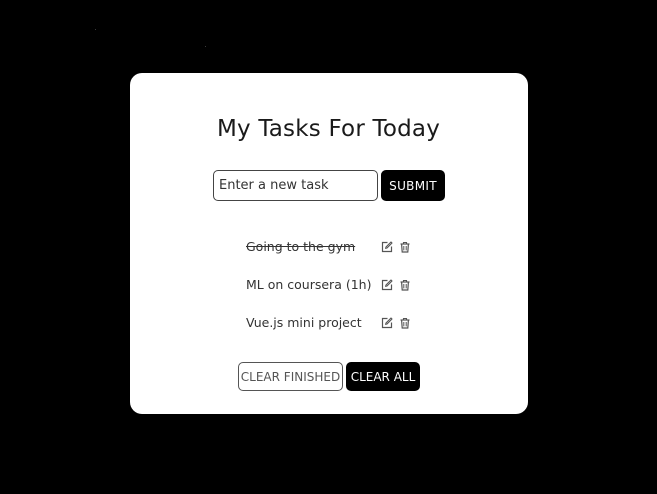  I want to click on task-item: Vue.js mini project, so click(331, 324).